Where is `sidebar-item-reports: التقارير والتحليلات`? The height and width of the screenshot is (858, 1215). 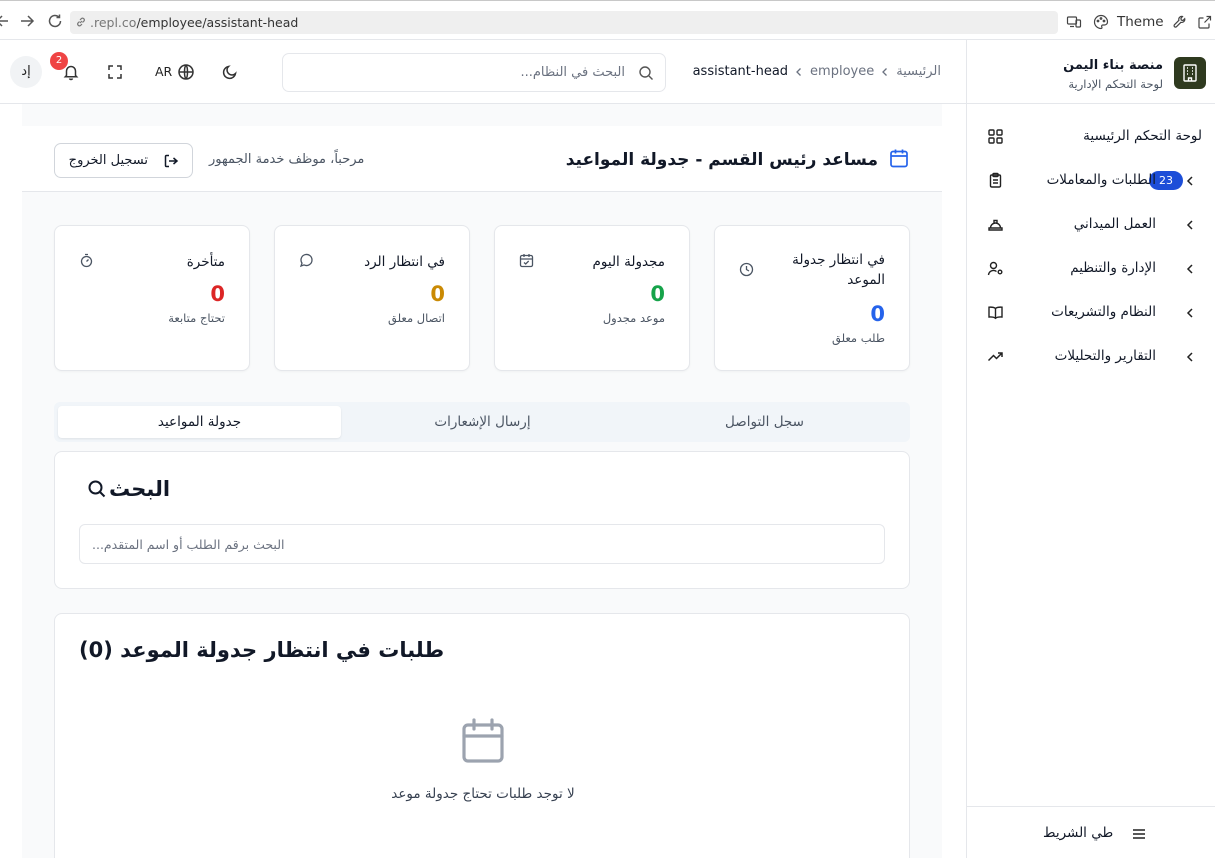 sidebar-item-reports: التقارير والتحليلات is located at coordinates (1091, 357).